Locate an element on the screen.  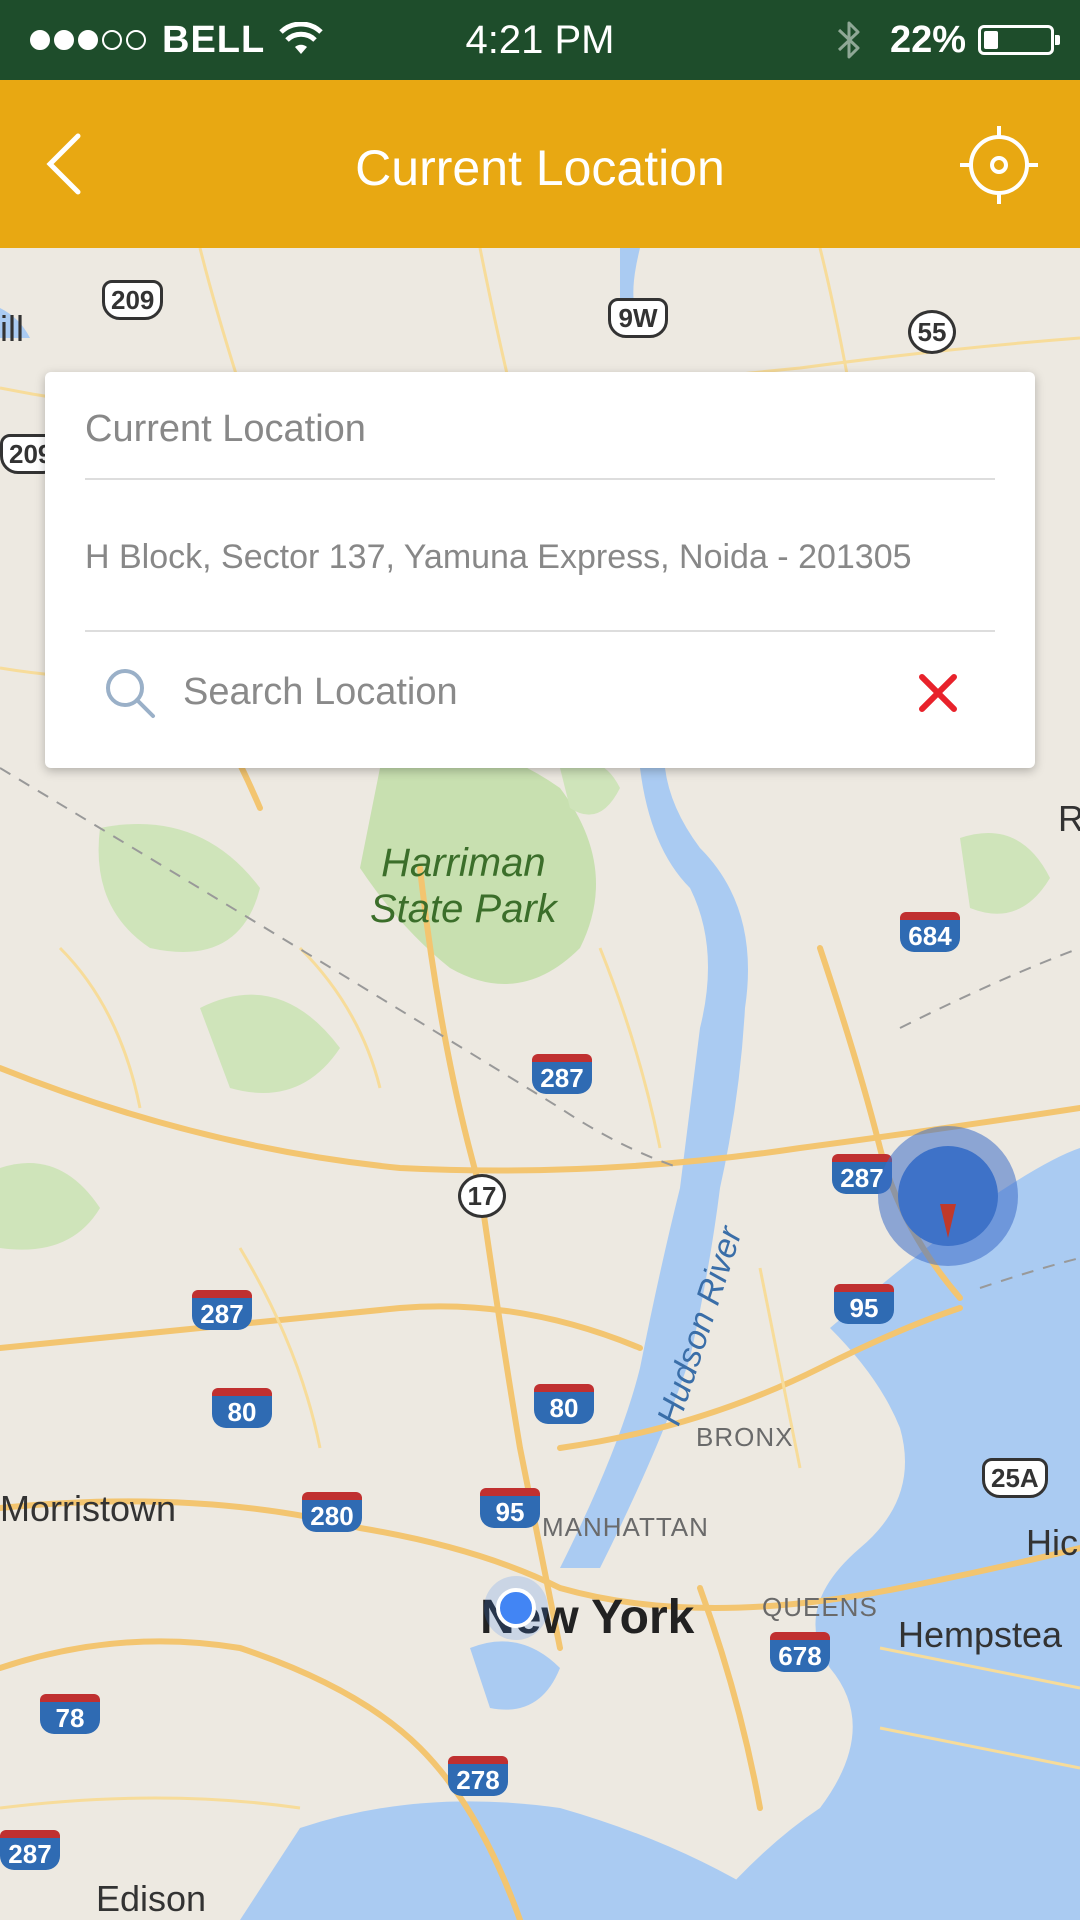
route-shield: 209 is located at coordinates (133, 300).